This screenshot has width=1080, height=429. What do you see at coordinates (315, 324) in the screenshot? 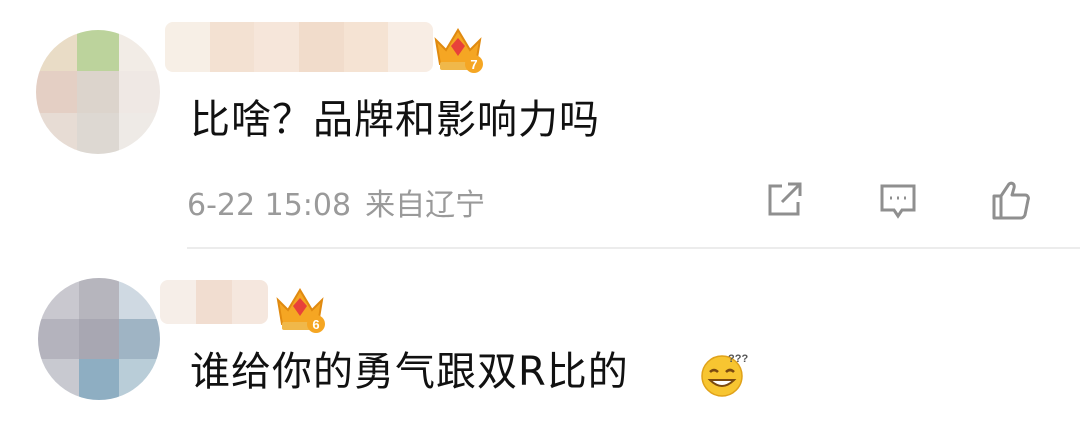
I see `badge-level: 6` at bounding box center [315, 324].